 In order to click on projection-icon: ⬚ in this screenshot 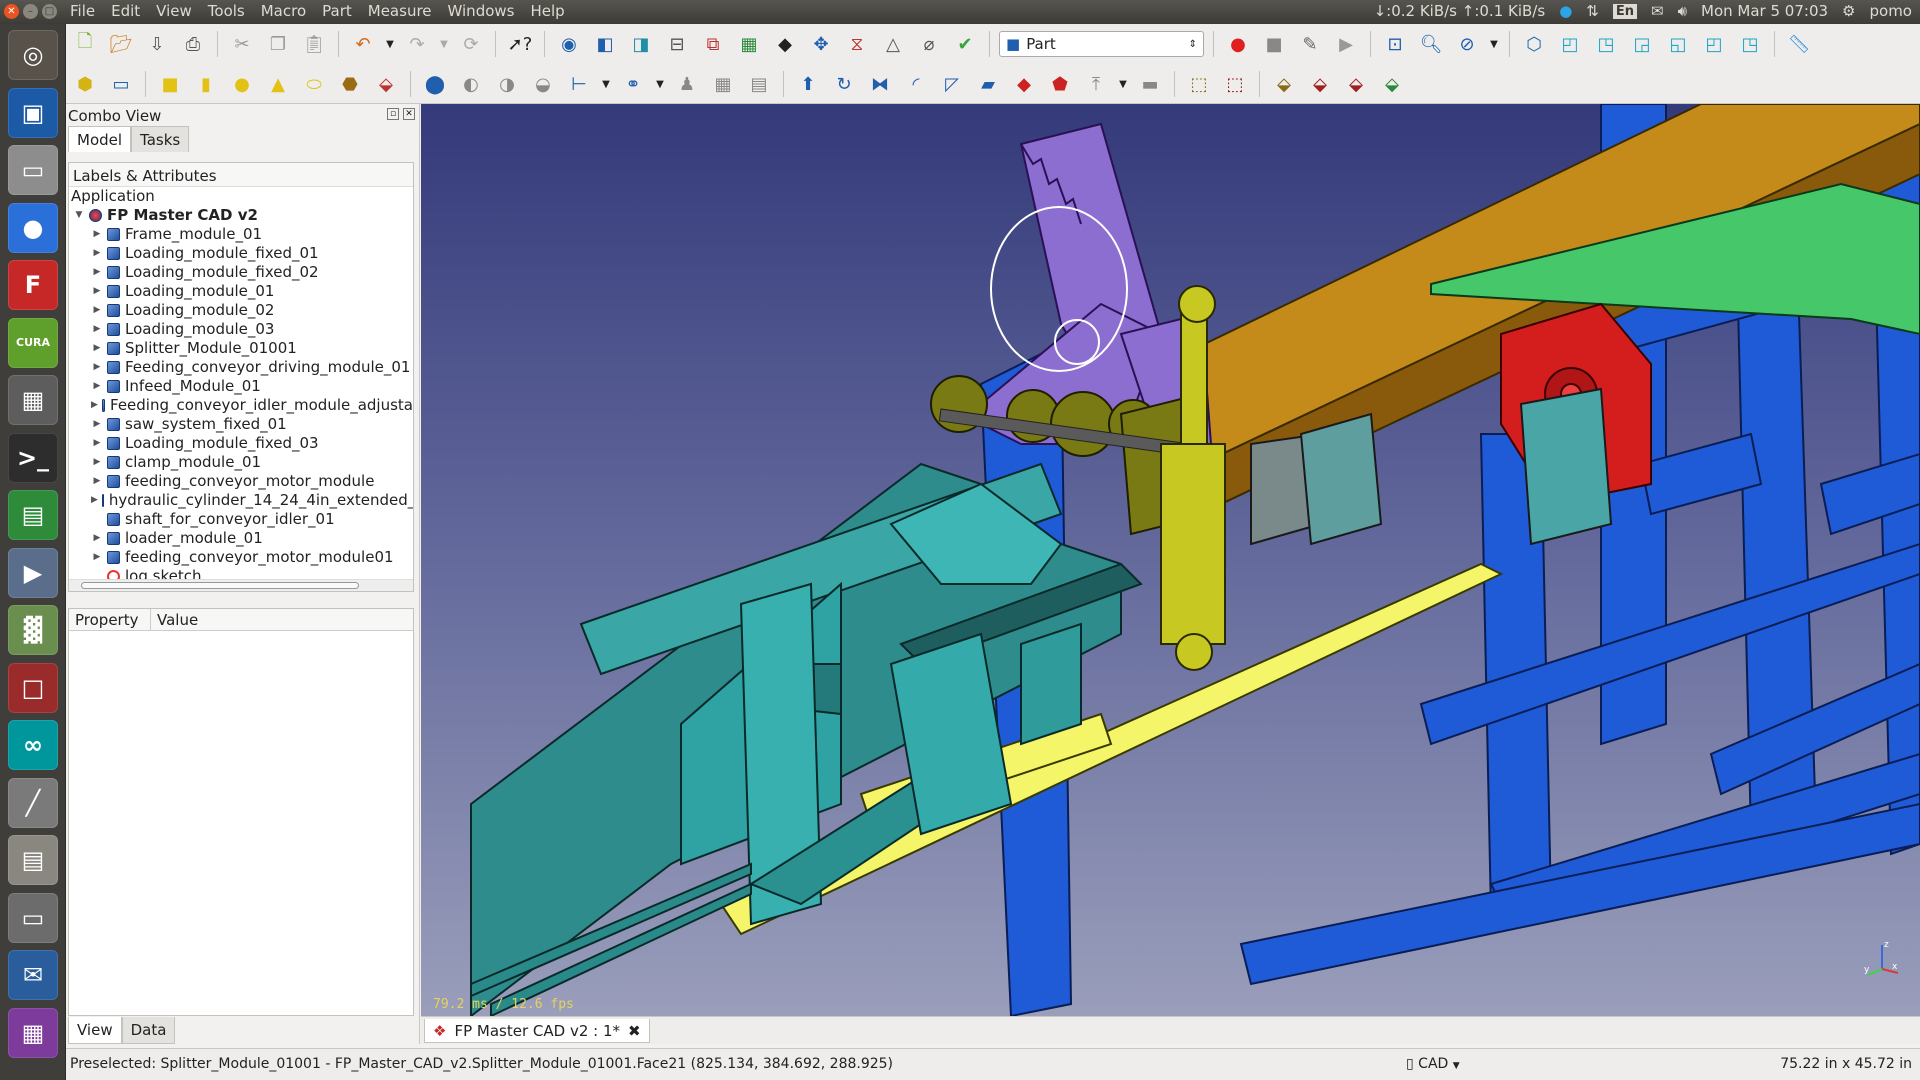, I will do `click(1199, 84)`.